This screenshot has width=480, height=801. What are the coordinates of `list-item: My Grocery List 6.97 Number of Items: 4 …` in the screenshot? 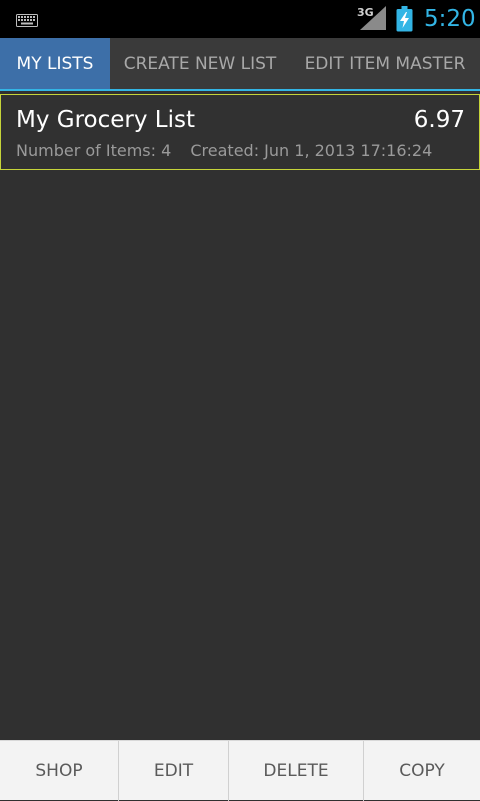 It's located at (240, 132).